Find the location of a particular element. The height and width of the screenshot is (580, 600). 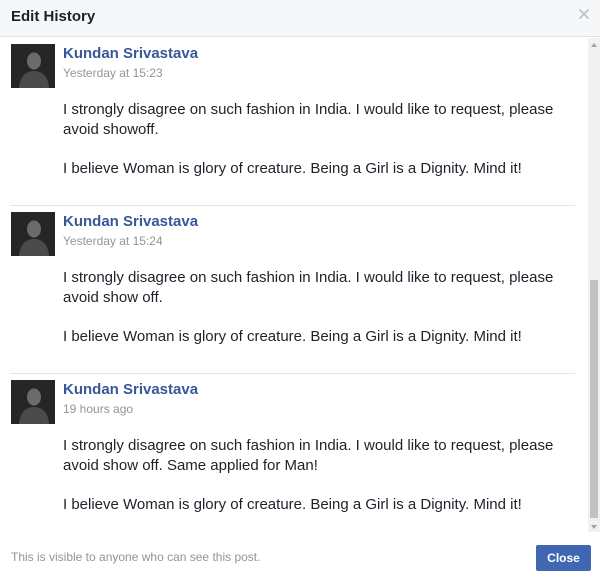

timestamp: 19 hours ago is located at coordinates (98, 409).